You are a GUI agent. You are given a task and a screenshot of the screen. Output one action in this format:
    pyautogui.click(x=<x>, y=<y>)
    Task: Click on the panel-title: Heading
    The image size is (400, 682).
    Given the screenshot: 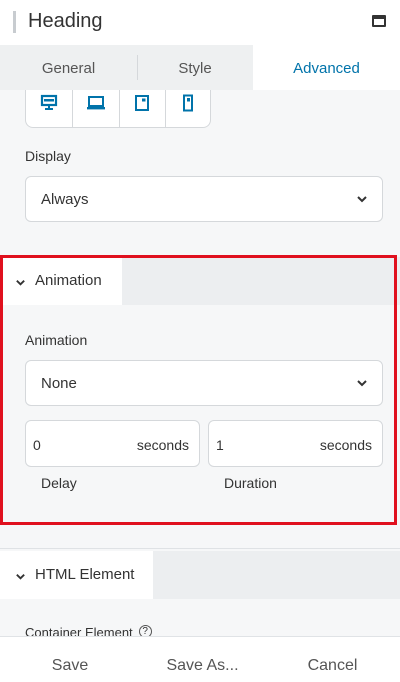 What is the action you would take?
    pyautogui.click(x=65, y=21)
    